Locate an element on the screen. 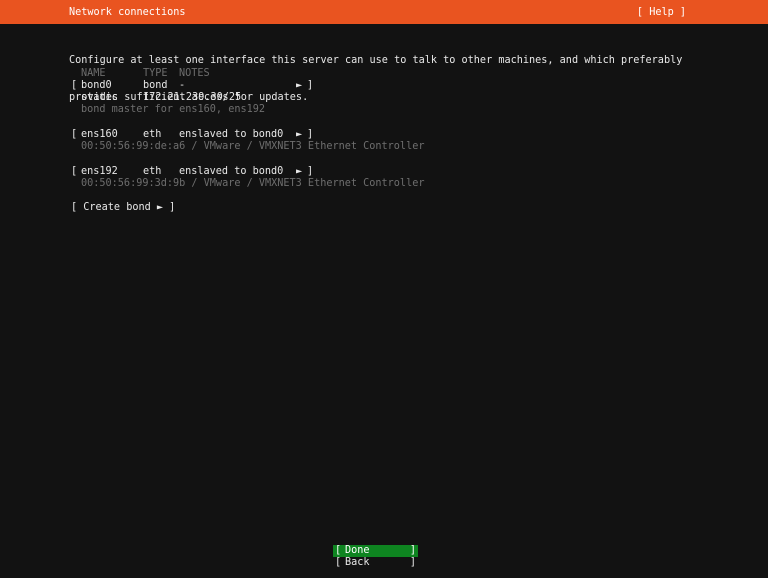  column-notes: NOTES is located at coordinates (194, 74).